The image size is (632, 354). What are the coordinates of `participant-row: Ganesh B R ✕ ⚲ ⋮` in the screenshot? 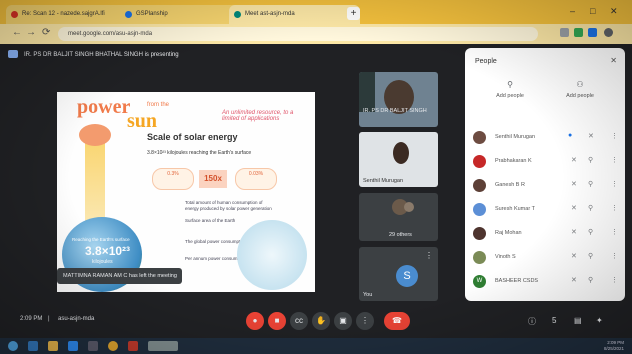 It's located at (547, 185).